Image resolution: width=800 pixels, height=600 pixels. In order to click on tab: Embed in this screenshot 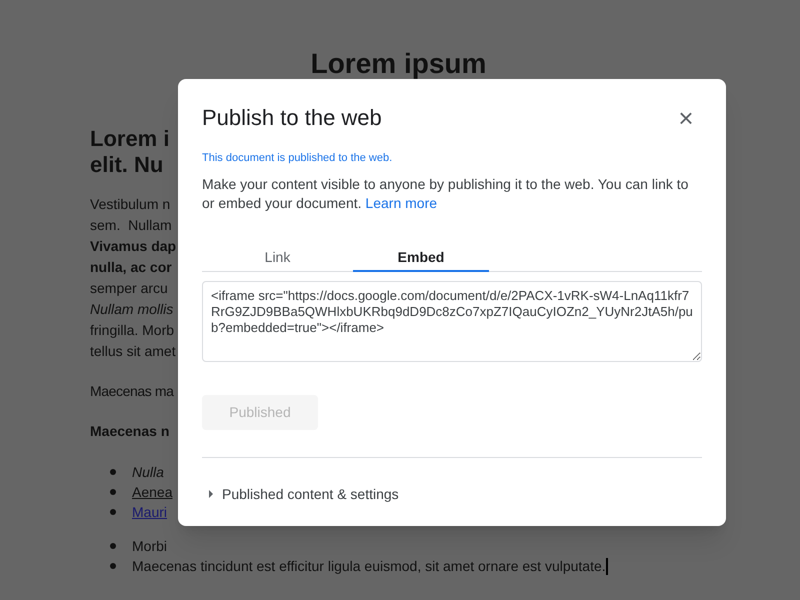, I will do `click(421, 258)`.